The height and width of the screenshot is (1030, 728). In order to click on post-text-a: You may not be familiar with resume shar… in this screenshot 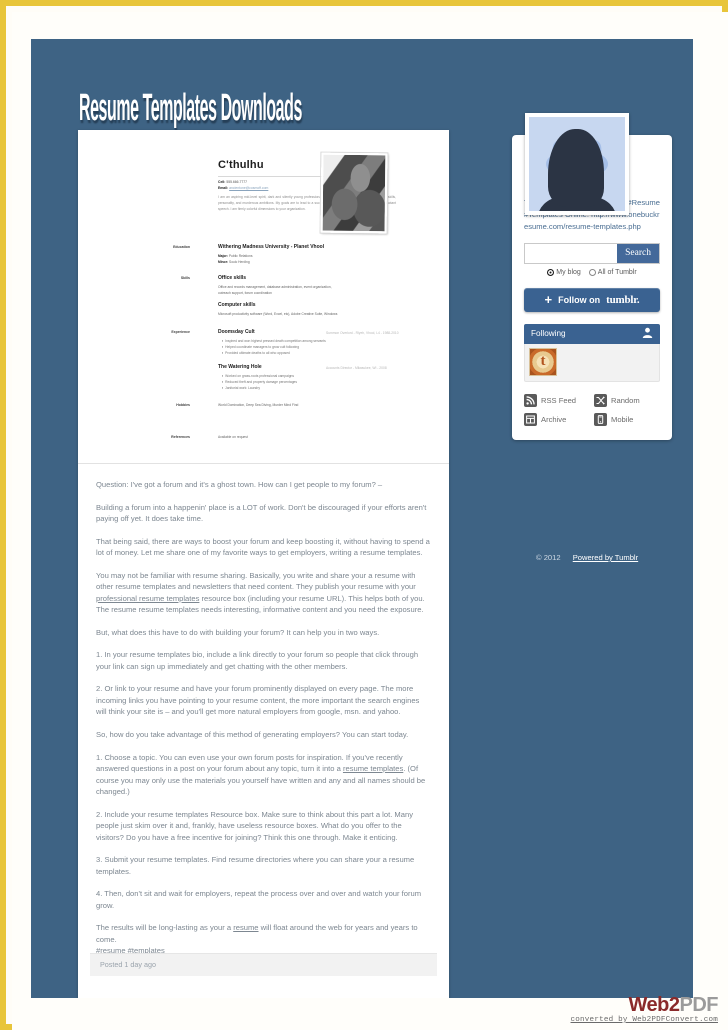, I will do `click(256, 581)`.